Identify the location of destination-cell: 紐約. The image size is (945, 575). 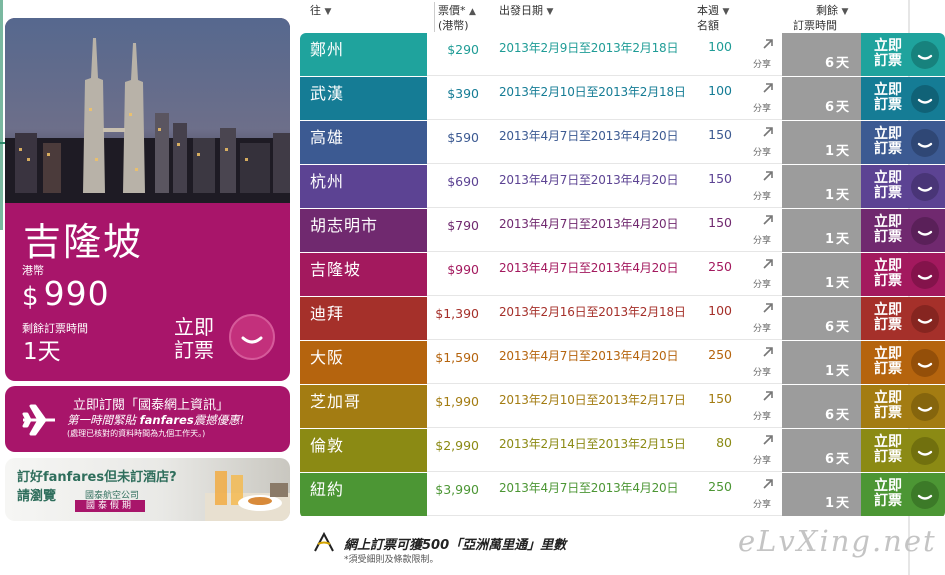
(363, 494).